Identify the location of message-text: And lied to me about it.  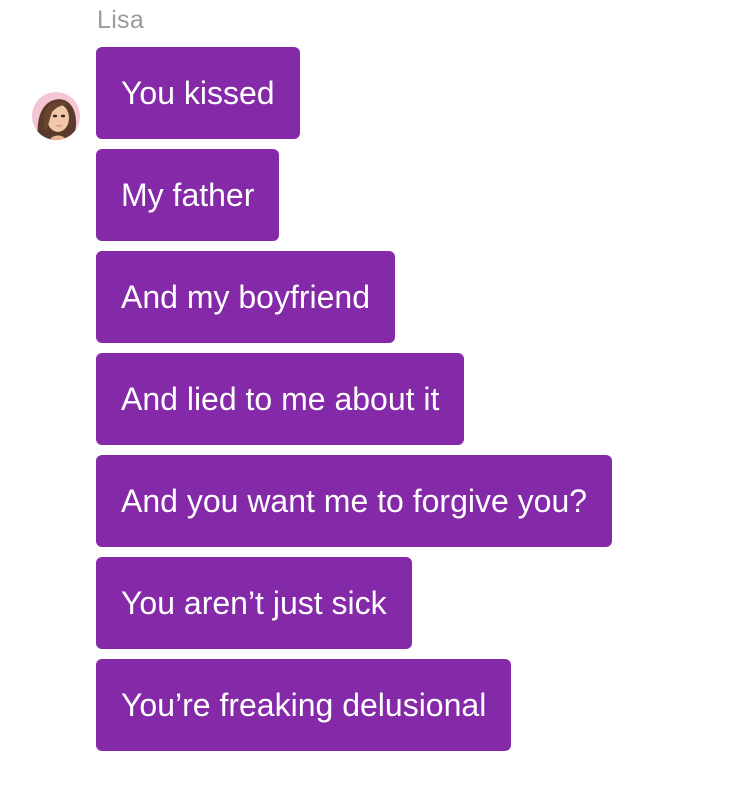
(280, 398).